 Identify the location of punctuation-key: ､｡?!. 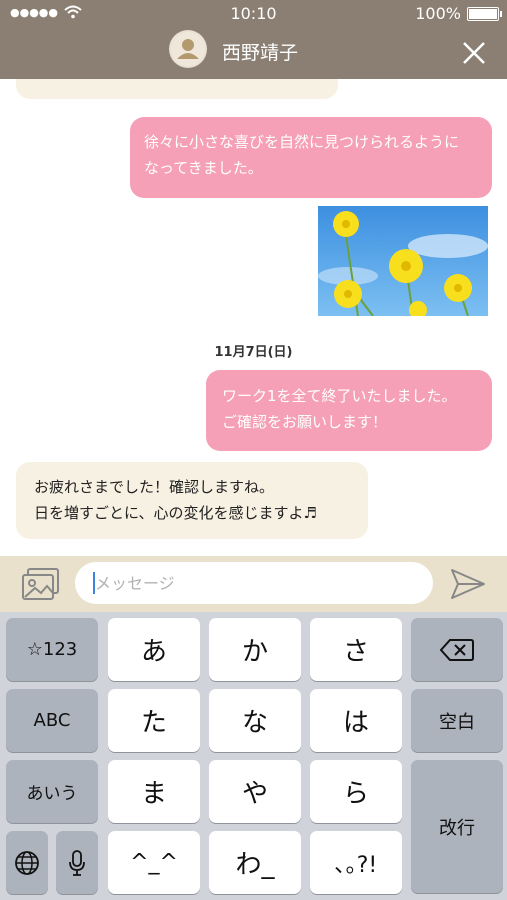
(356, 862).